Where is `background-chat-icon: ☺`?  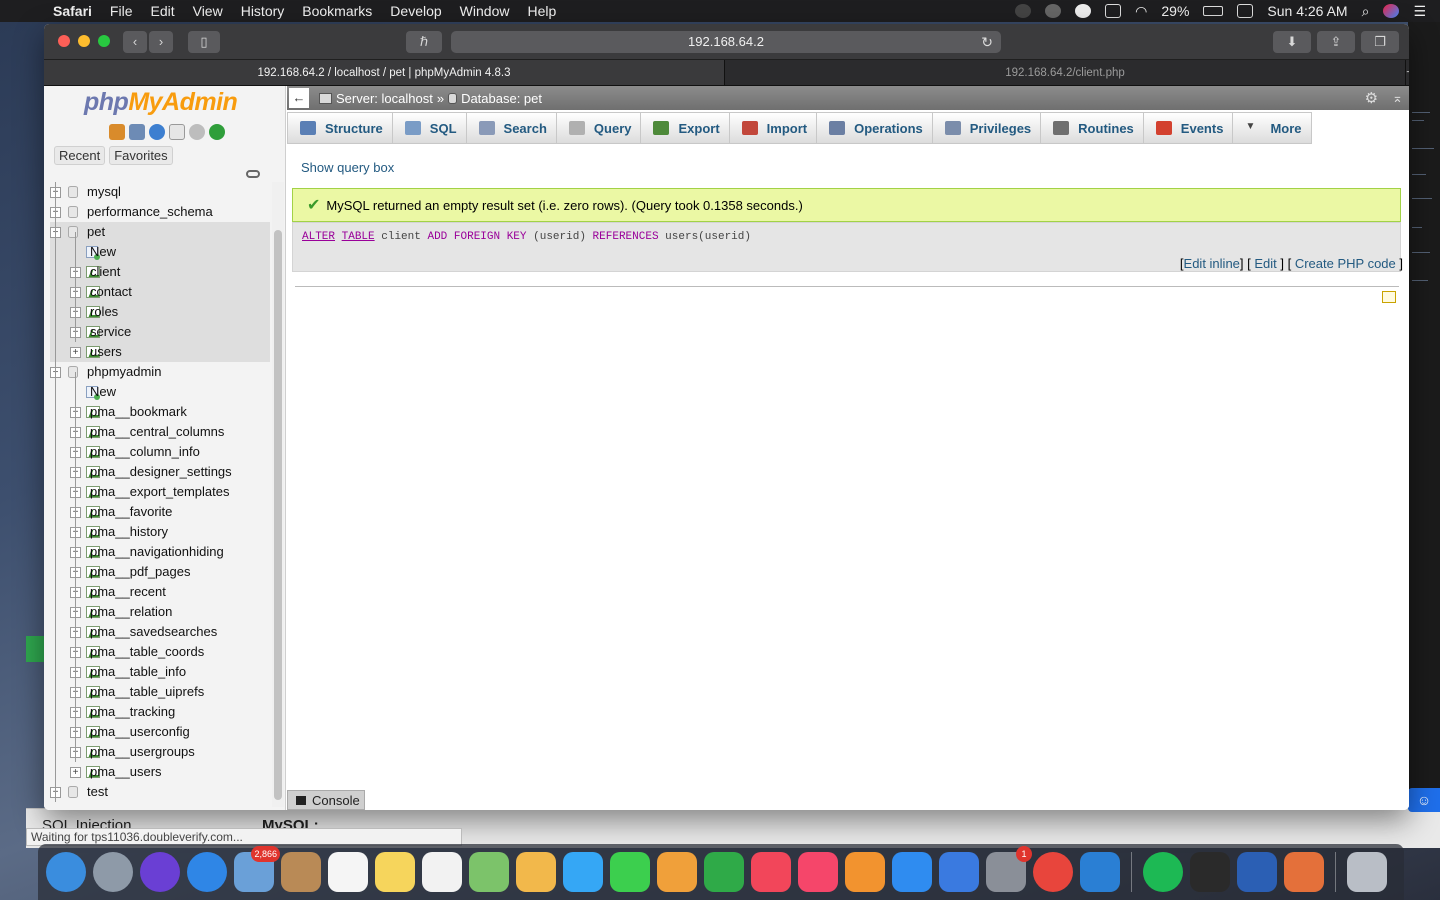
background-chat-icon: ☺ is located at coordinates (1424, 800).